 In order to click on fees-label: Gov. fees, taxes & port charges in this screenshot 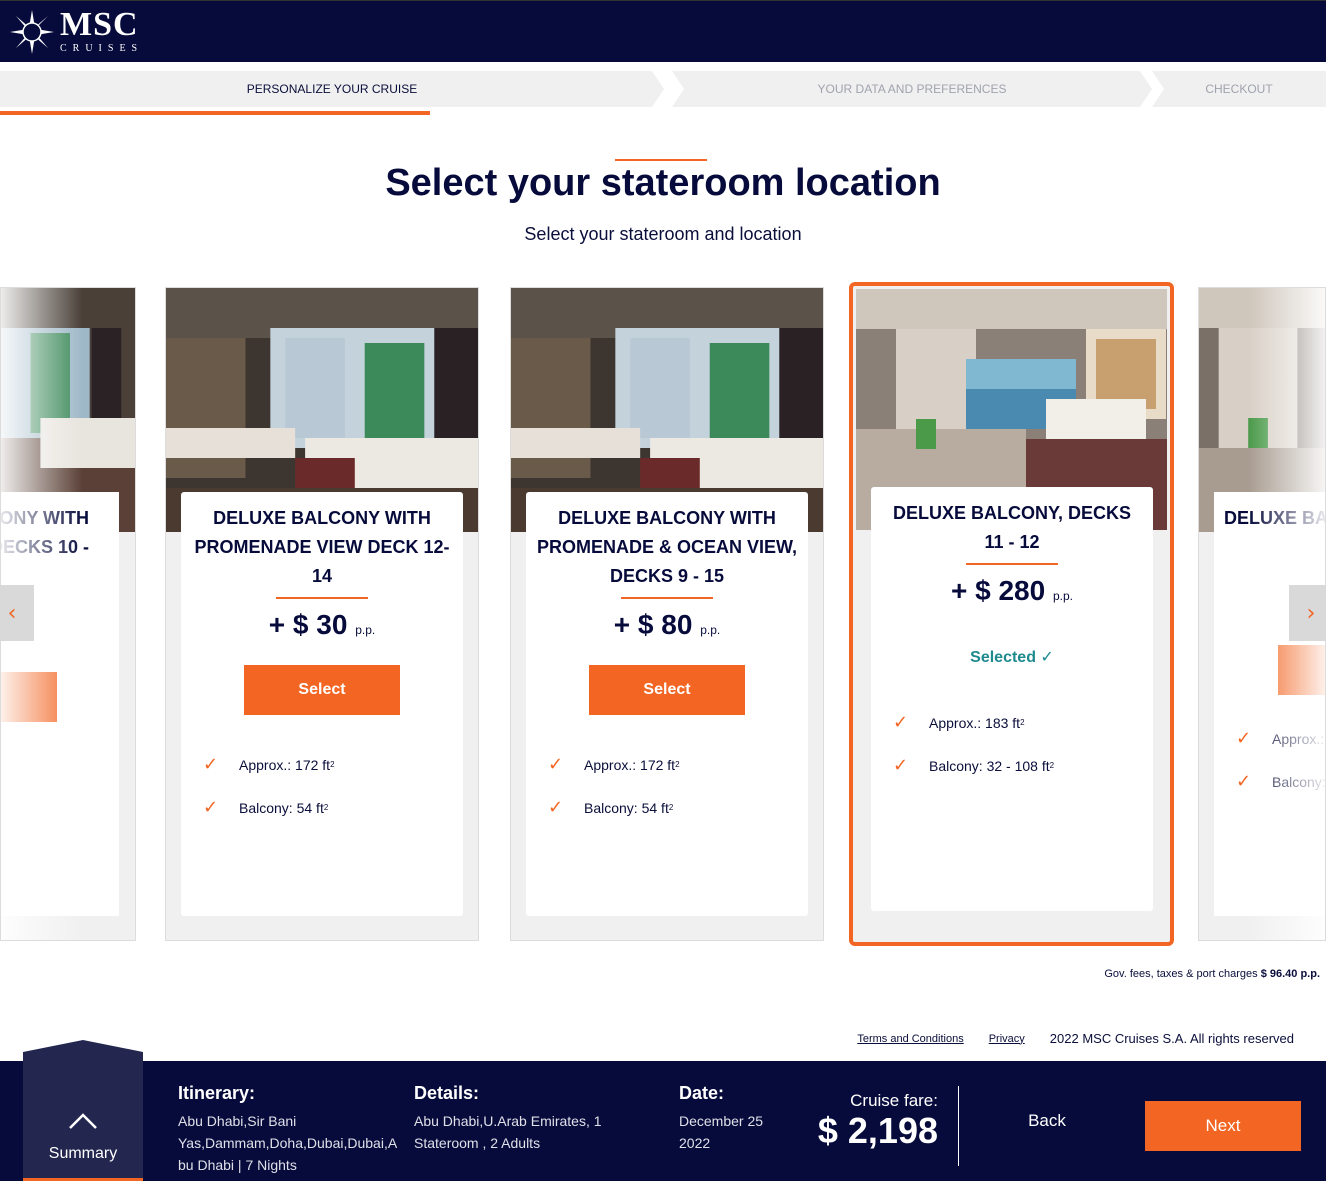, I will do `click(1181, 974)`.